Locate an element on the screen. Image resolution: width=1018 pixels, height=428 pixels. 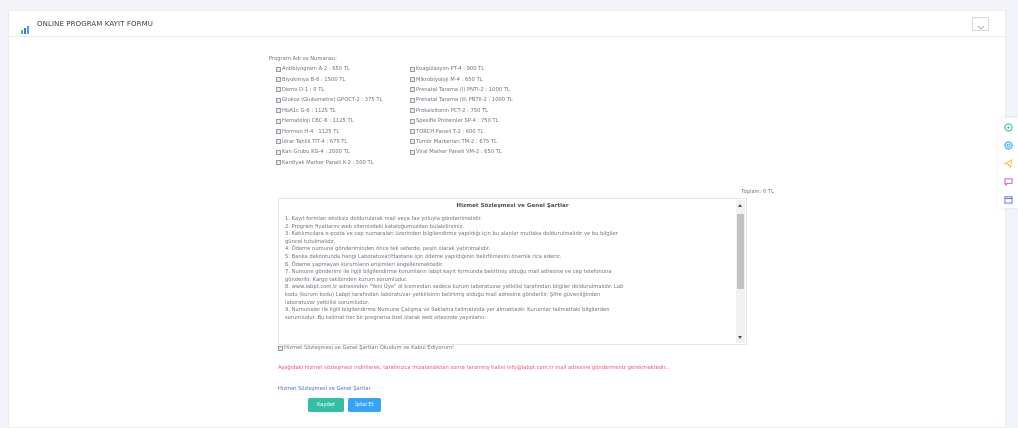
calendar-icon is located at coordinates (1008, 199).